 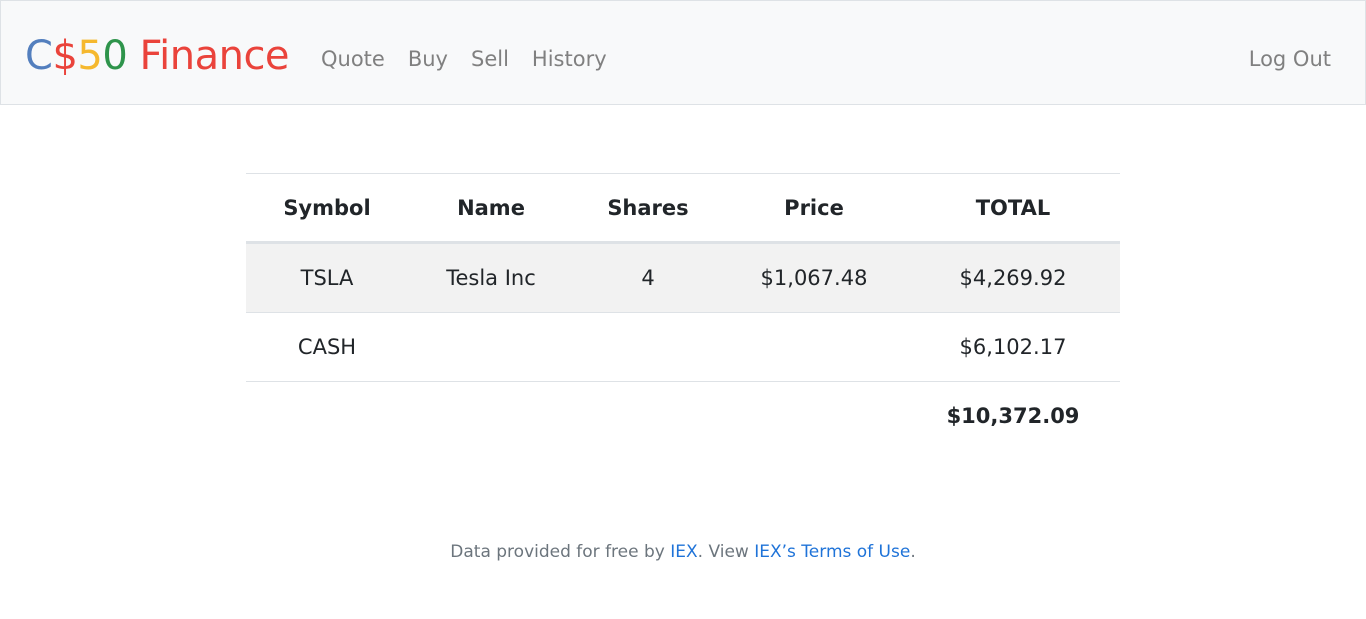 What do you see at coordinates (814, 277) in the screenshot?
I see `cell-price: $1,067.48` at bounding box center [814, 277].